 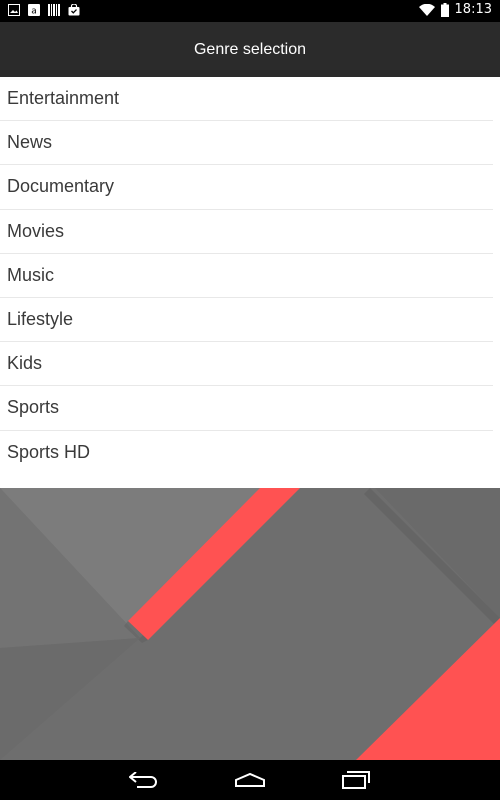 What do you see at coordinates (246, 143) in the screenshot?
I see `genre-item-news: News` at bounding box center [246, 143].